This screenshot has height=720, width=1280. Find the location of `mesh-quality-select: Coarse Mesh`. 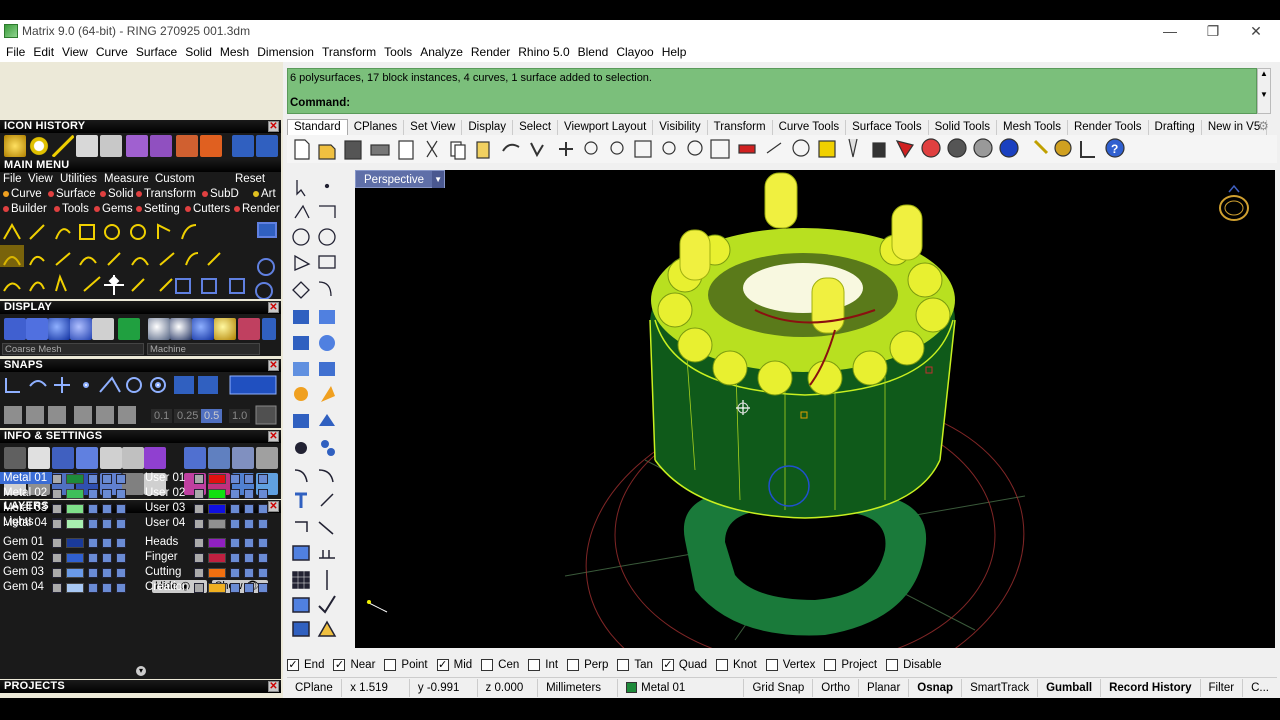

mesh-quality-select: Coarse Mesh is located at coordinates (73, 349).